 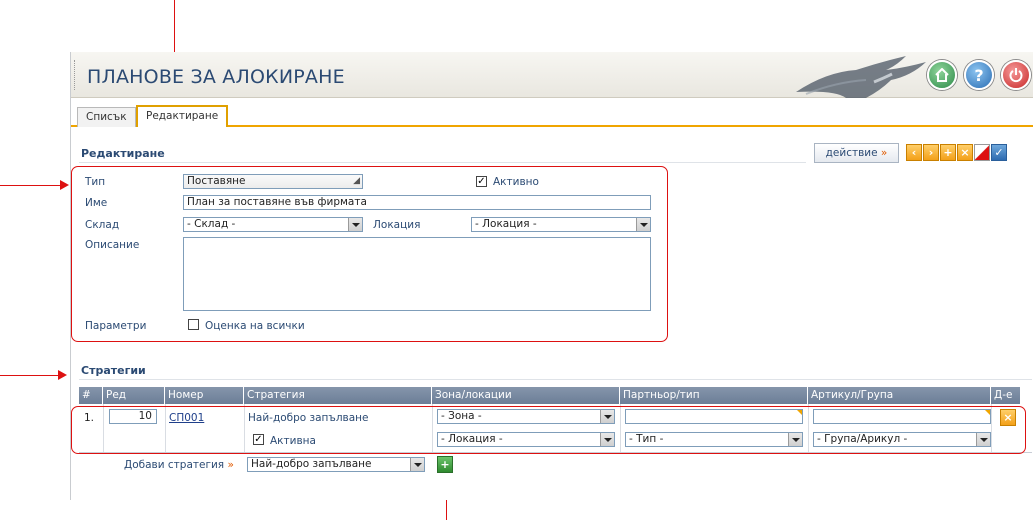 I want to click on home-icon, so click(x=942, y=75).